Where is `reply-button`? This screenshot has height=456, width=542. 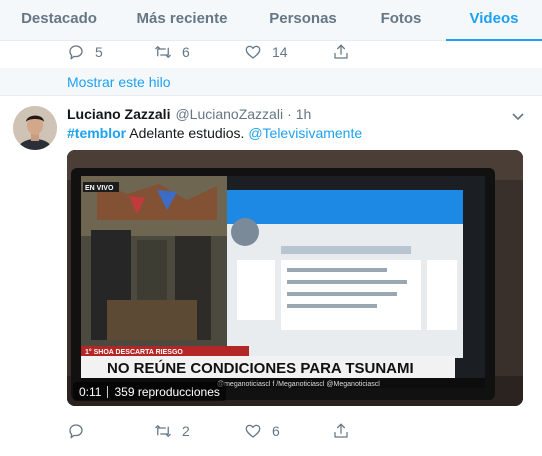
reply-button is located at coordinates (81, 431).